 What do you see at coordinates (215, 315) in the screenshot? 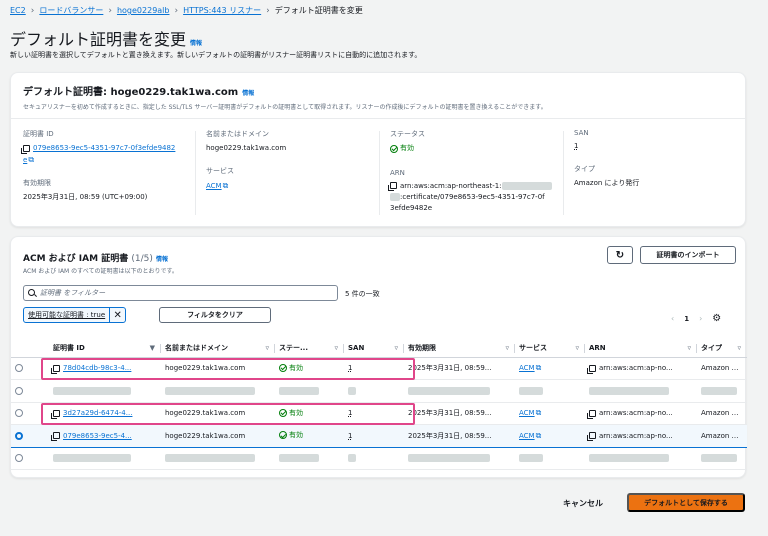
I see `clear-filter-button: フィルタをクリア` at bounding box center [215, 315].